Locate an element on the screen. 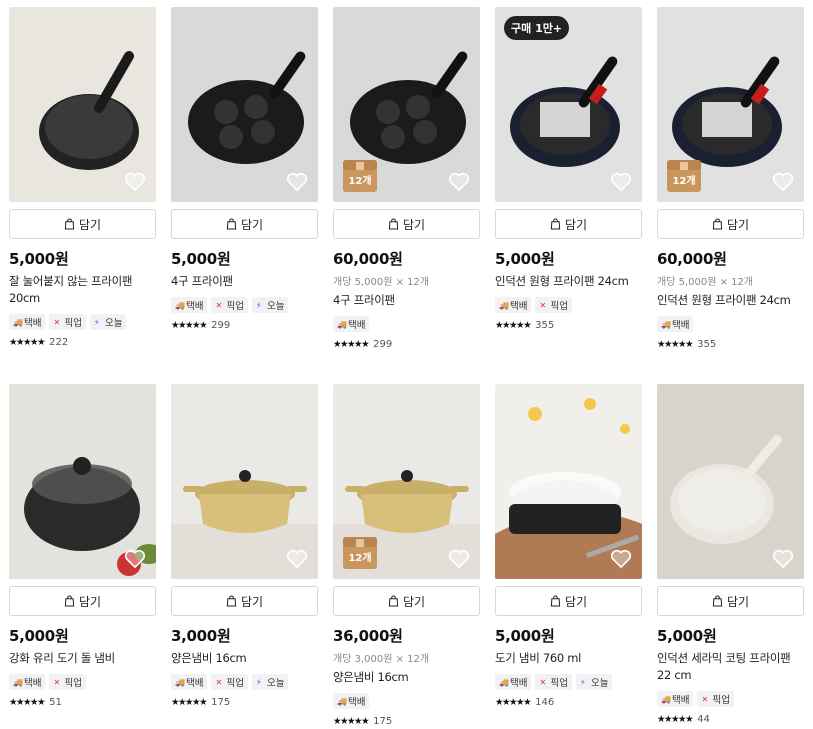 The height and width of the screenshot is (729, 813). product-name: 잘 눌어붙지 않는 프라이팬 20cm is located at coordinates (82, 290).